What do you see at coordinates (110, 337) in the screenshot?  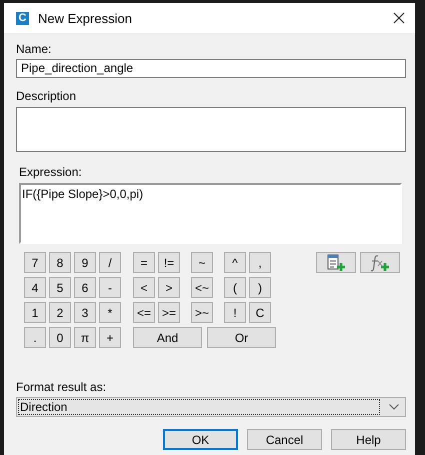 I see `keypad-key: +` at bounding box center [110, 337].